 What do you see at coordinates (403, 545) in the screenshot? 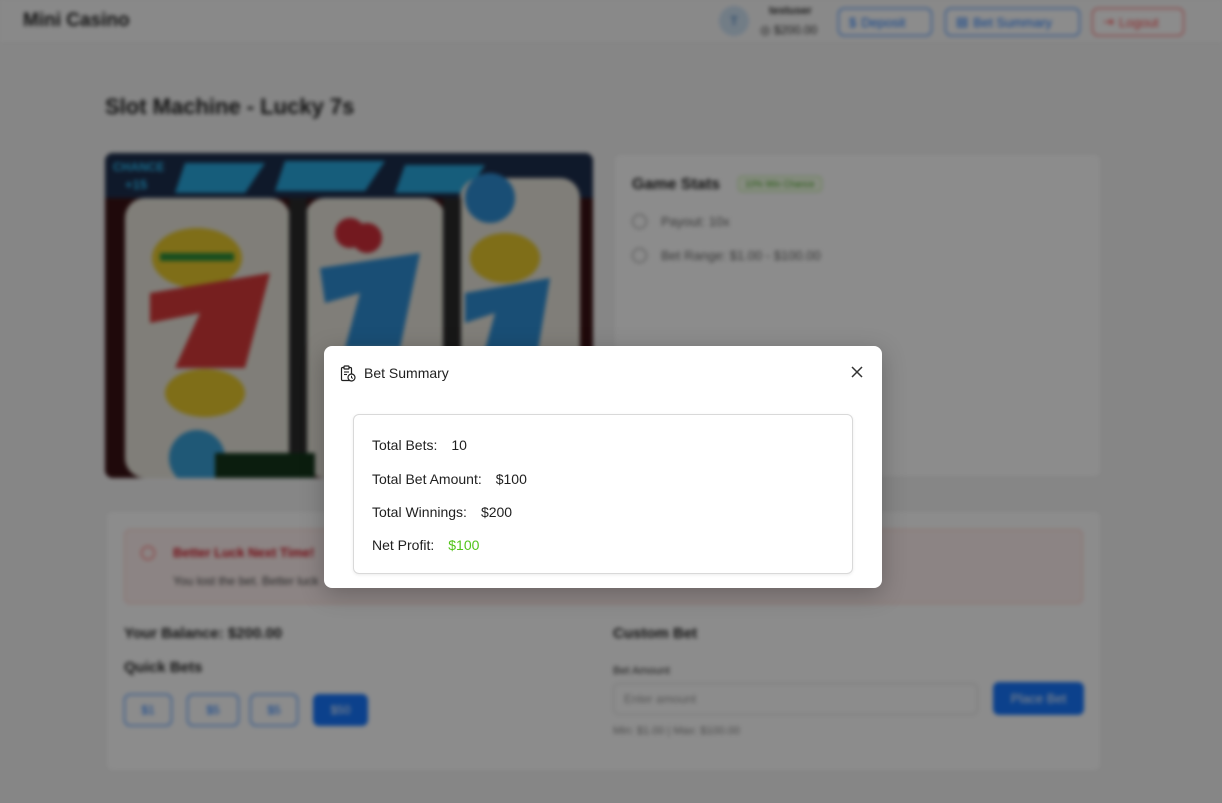
I see `net-profit-label: Net Profit:` at bounding box center [403, 545].